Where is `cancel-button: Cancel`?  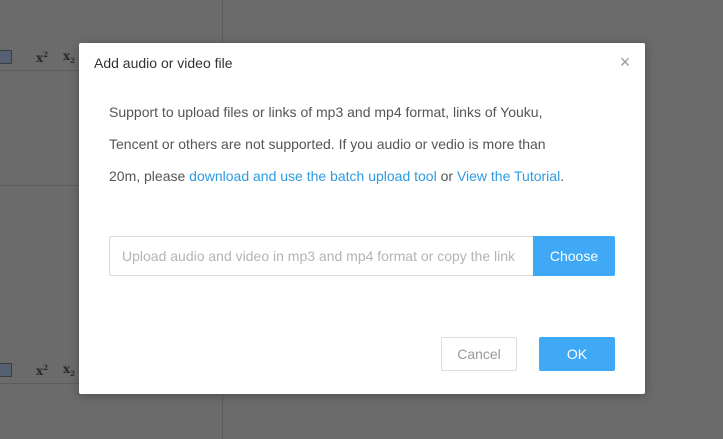
cancel-button: Cancel is located at coordinates (479, 354).